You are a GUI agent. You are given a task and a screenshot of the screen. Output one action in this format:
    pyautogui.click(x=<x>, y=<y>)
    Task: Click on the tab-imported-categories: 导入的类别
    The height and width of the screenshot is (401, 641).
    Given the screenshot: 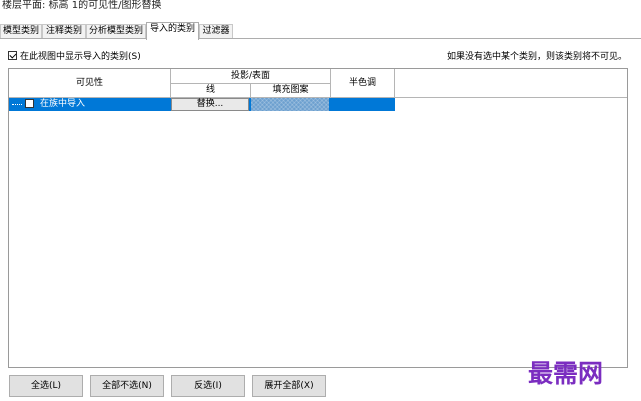 What is the action you would take?
    pyautogui.click(x=172, y=31)
    